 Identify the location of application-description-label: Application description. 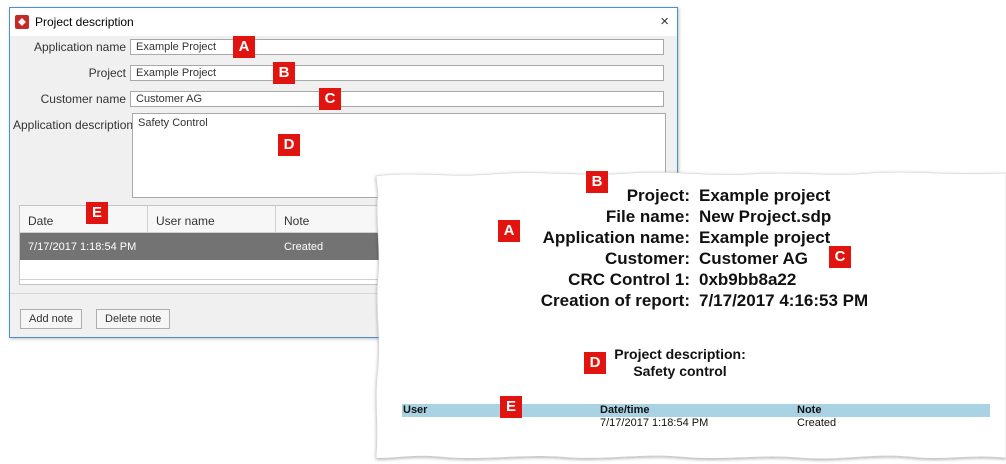
(73, 125).